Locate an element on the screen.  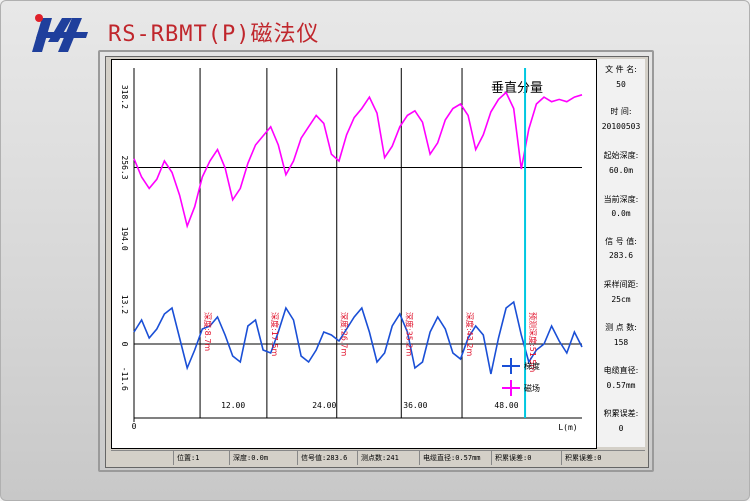
lower-tick-label: 13.2 is located at coordinates (124, 304).